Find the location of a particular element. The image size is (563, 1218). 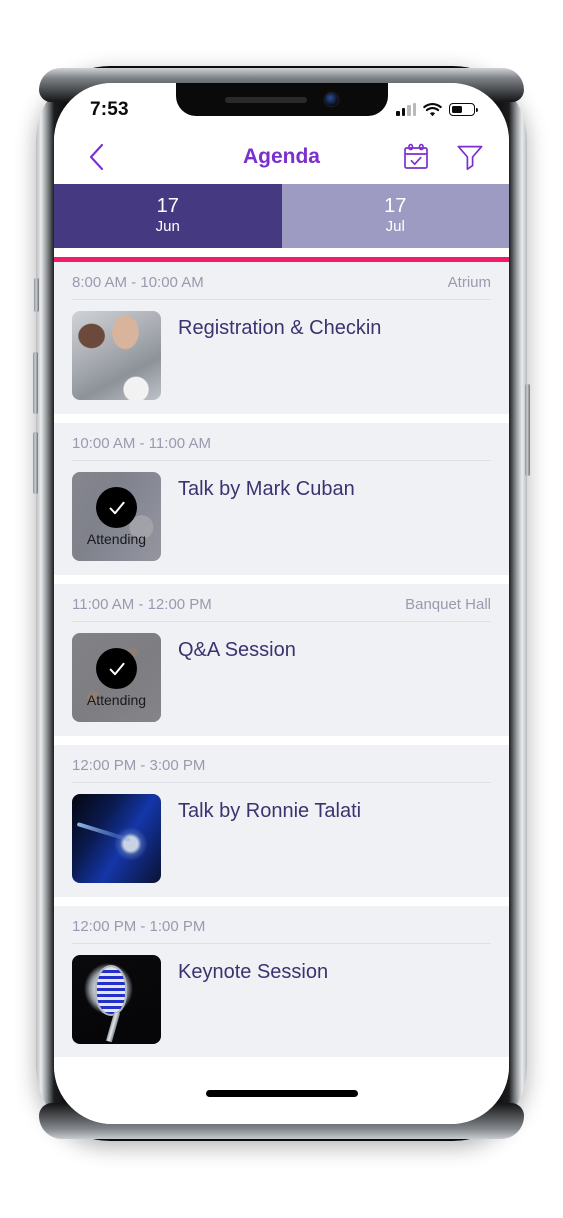

agenda-item-time: 10:00 AM - 11:00 AM is located at coordinates (141, 443).